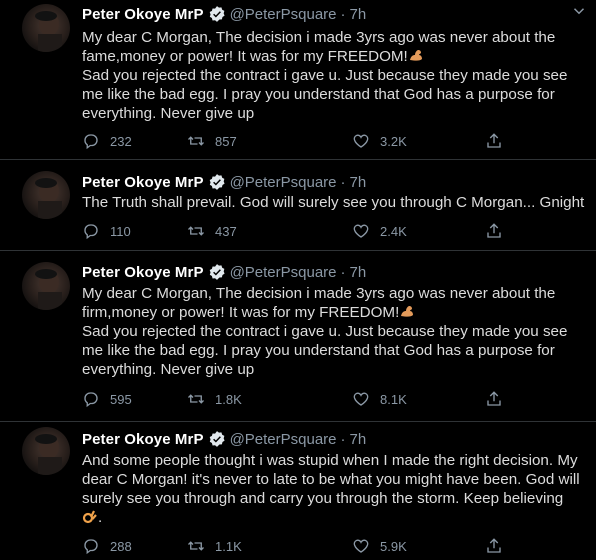 This screenshot has height=560, width=596. Describe the element at coordinates (121, 141) in the screenshot. I see `reply-count: 232` at that location.